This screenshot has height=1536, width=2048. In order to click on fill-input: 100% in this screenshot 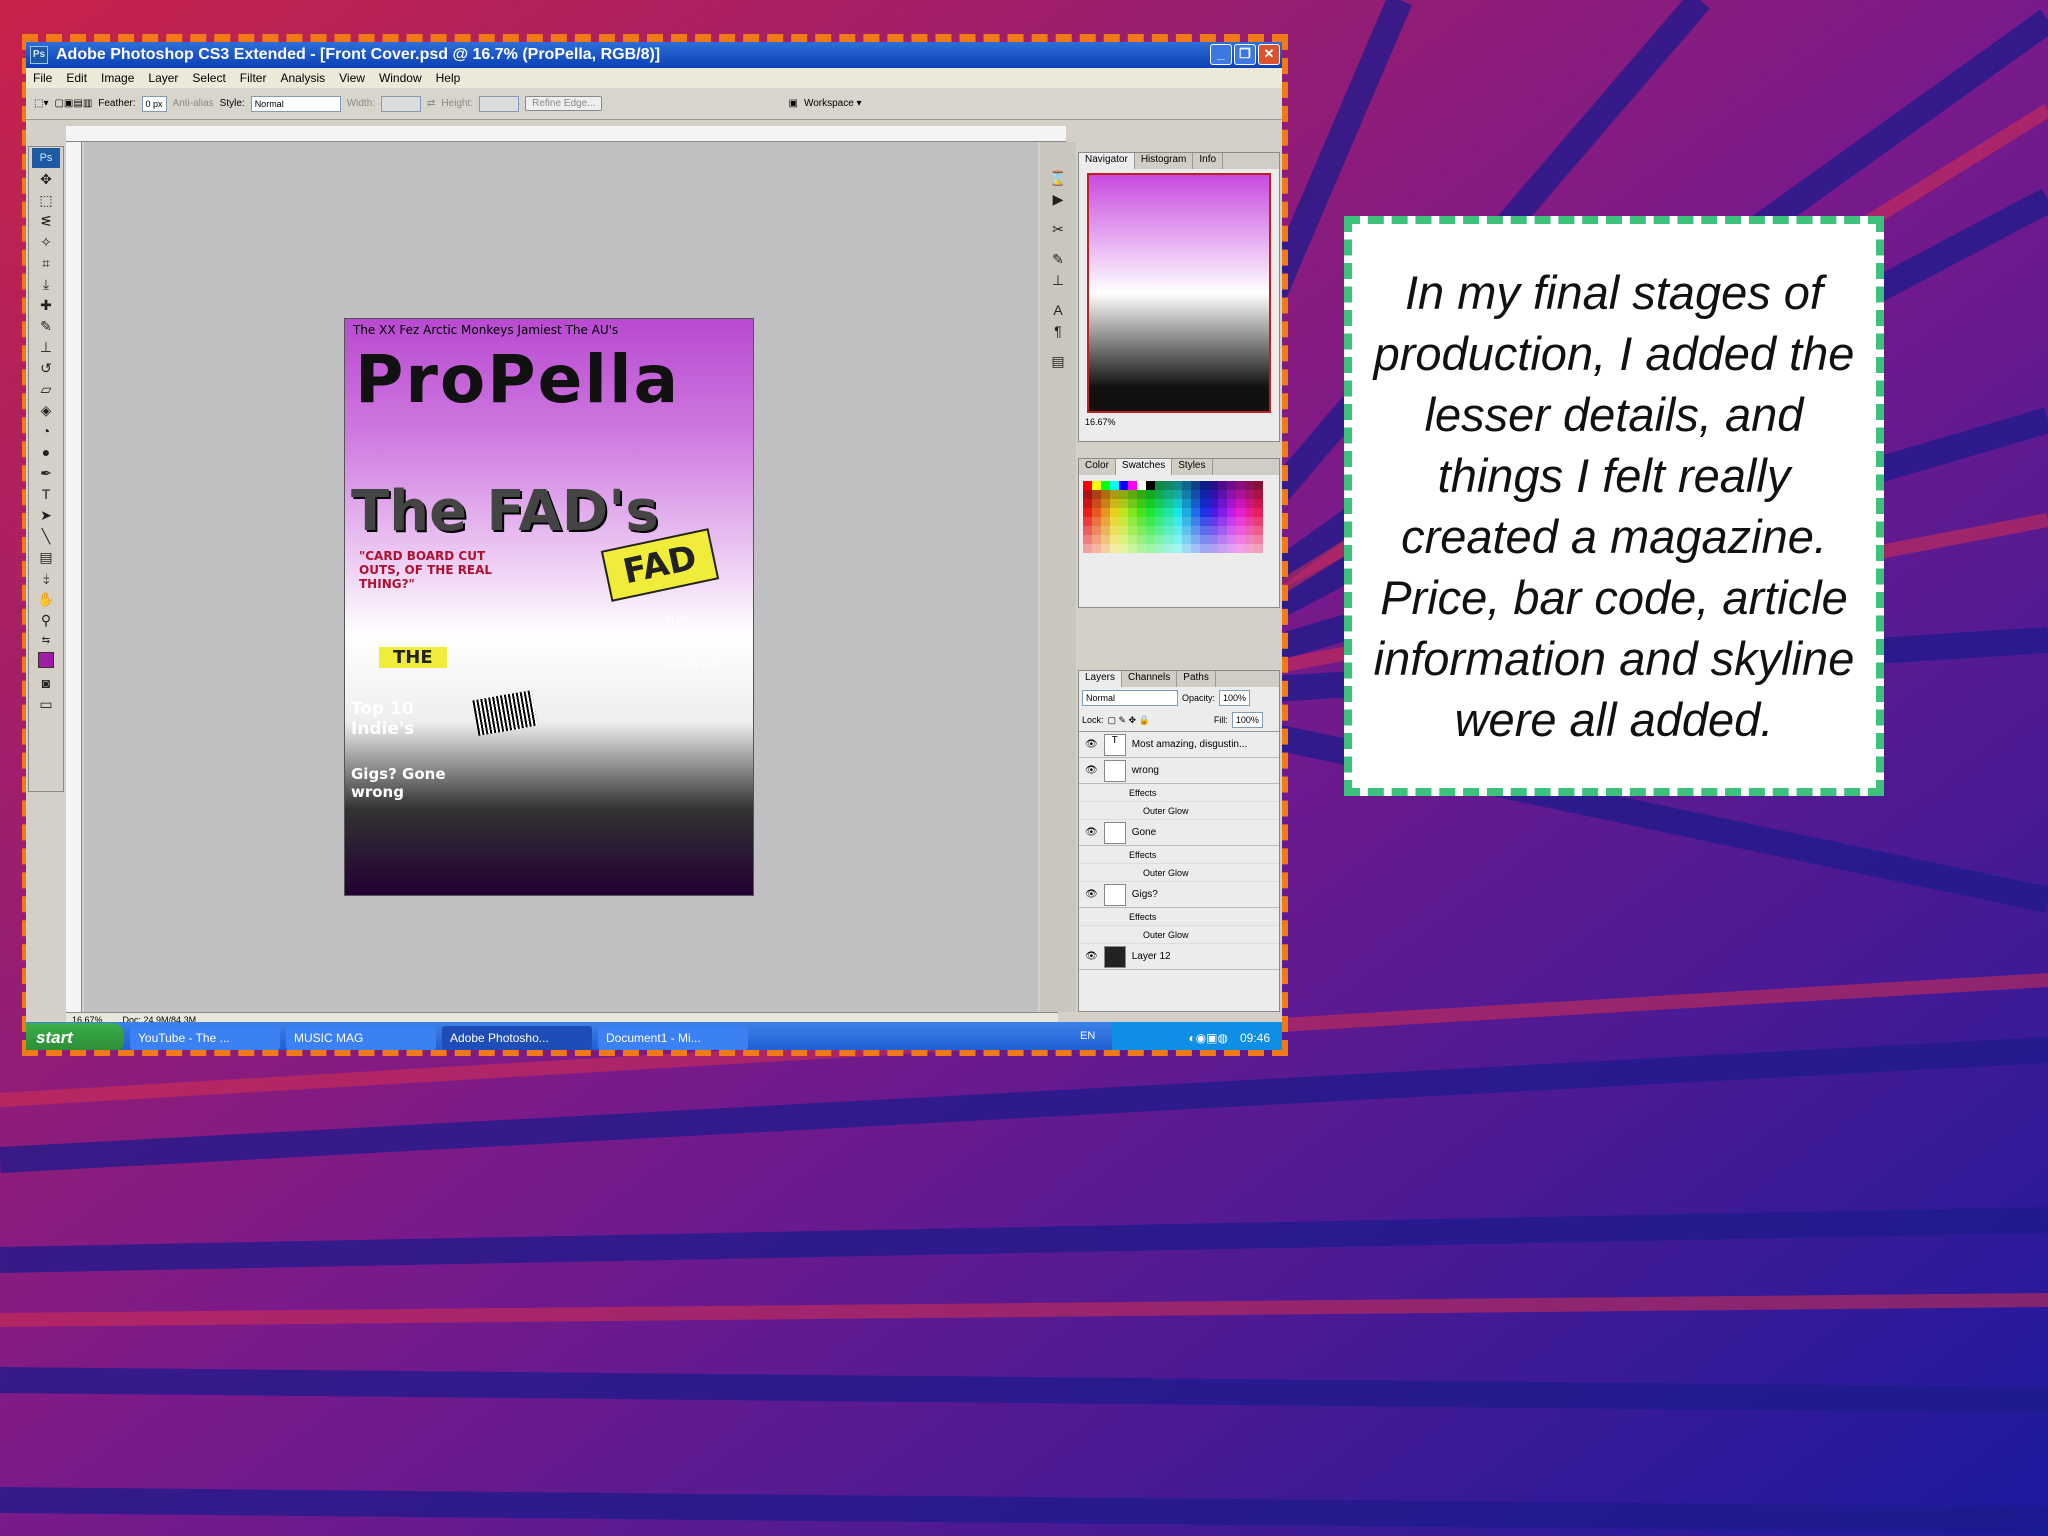, I will do `click(1247, 720)`.